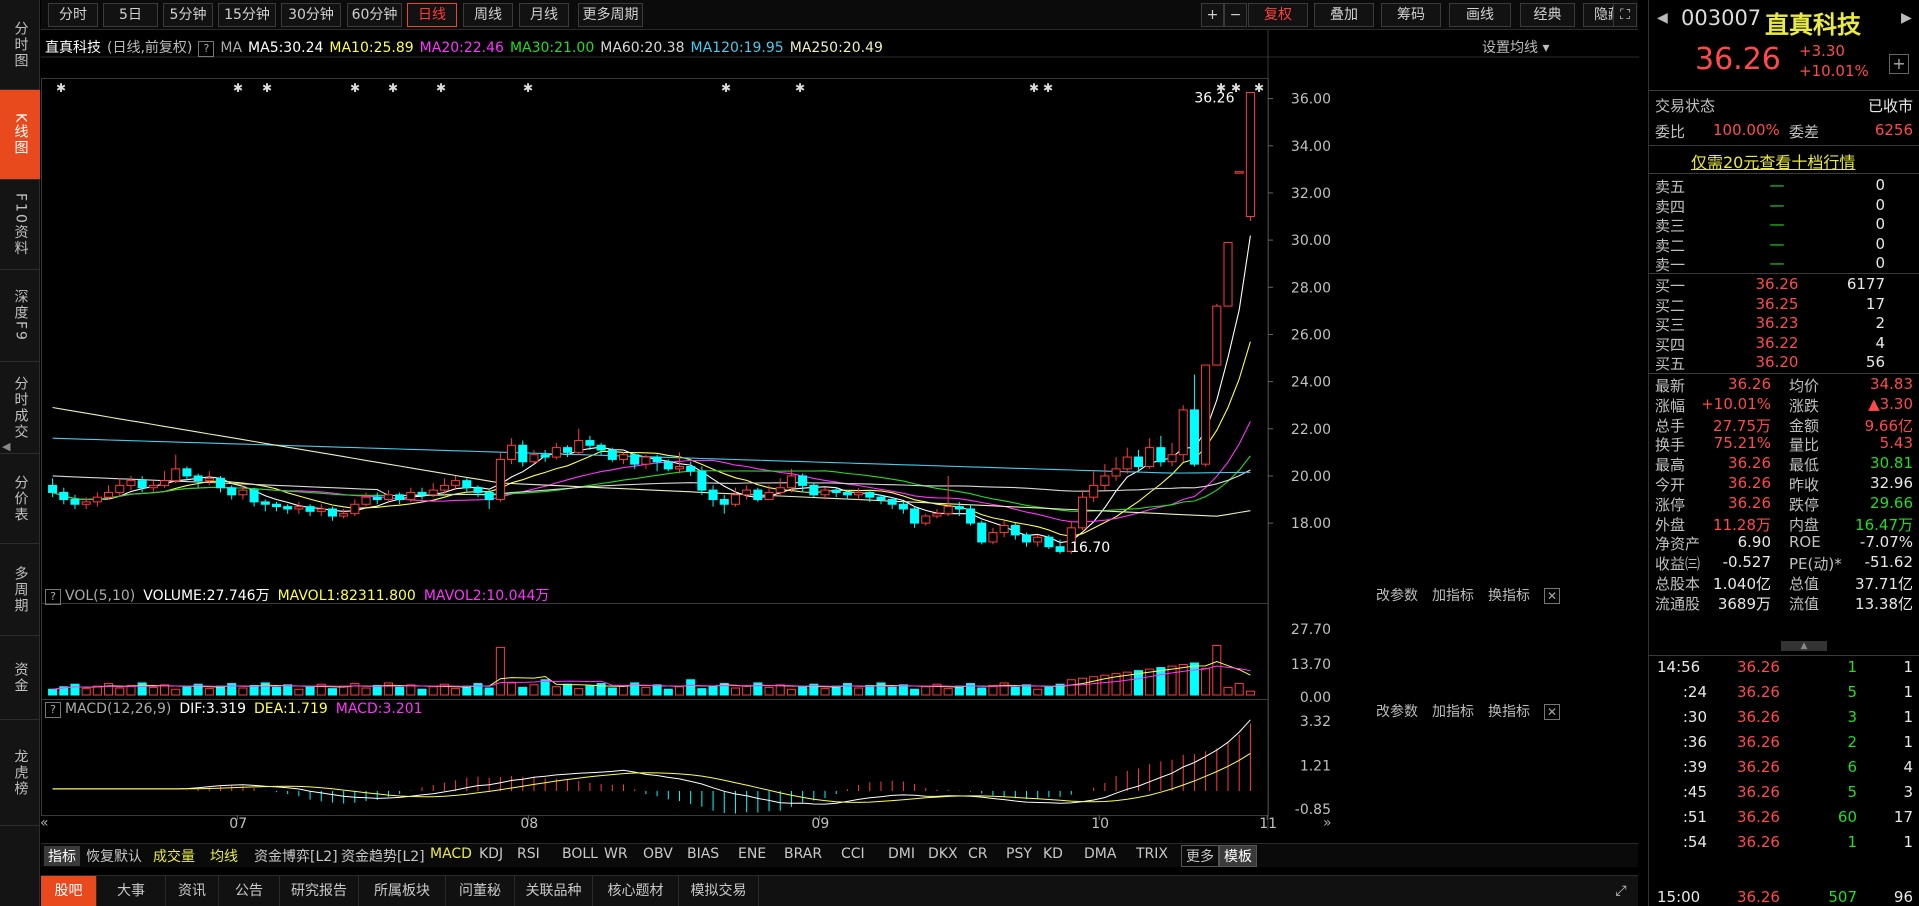 Image resolution: width=1919 pixels, height=906 pixels. Describe the element at coordinates (1019, 854) in the screenshot. I see `indicator-tab-19: PSY` at that location.